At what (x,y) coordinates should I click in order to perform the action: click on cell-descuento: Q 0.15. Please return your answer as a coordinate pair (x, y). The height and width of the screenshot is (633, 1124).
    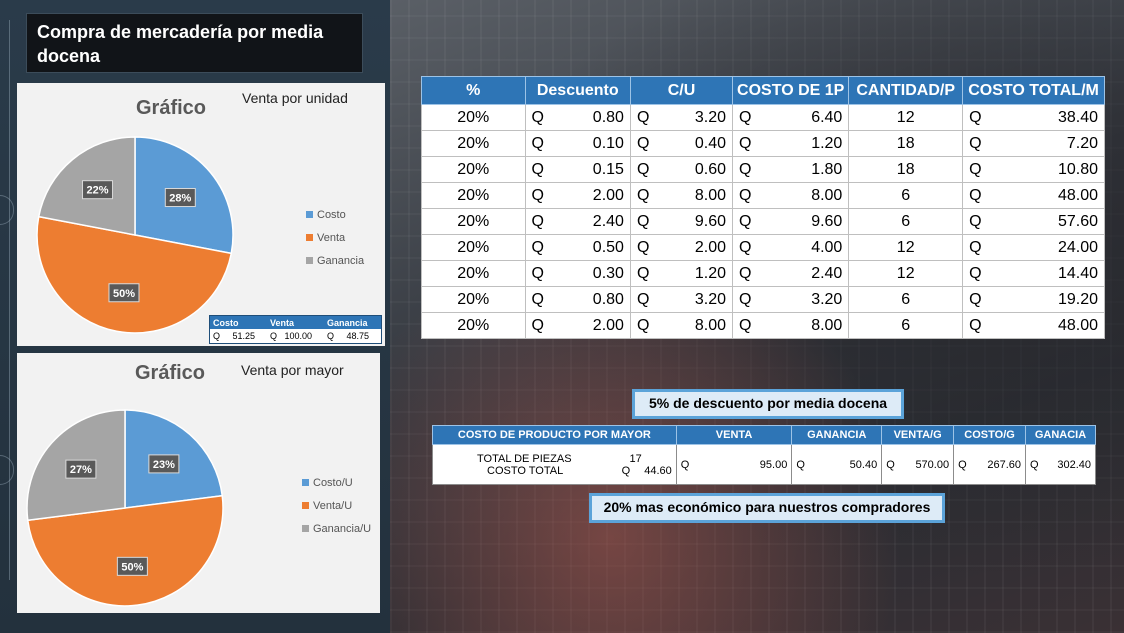
    Looking at the image, I should click on (577, 169).